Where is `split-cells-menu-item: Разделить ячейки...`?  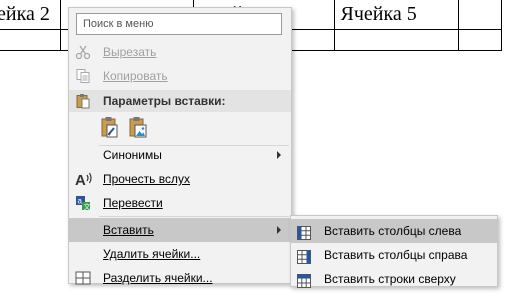 split-cells-menu-item: Разделить ячейки... is located at coordinates (180, 278).